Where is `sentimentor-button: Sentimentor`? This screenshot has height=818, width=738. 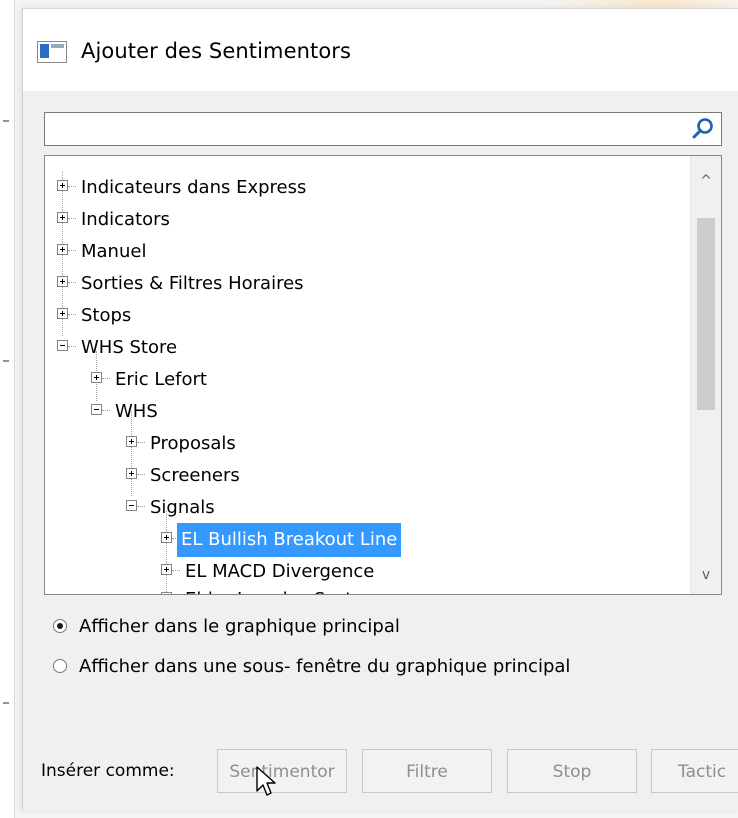
sentimentor-button: Sentimentor is located at coordinates (282, 771).